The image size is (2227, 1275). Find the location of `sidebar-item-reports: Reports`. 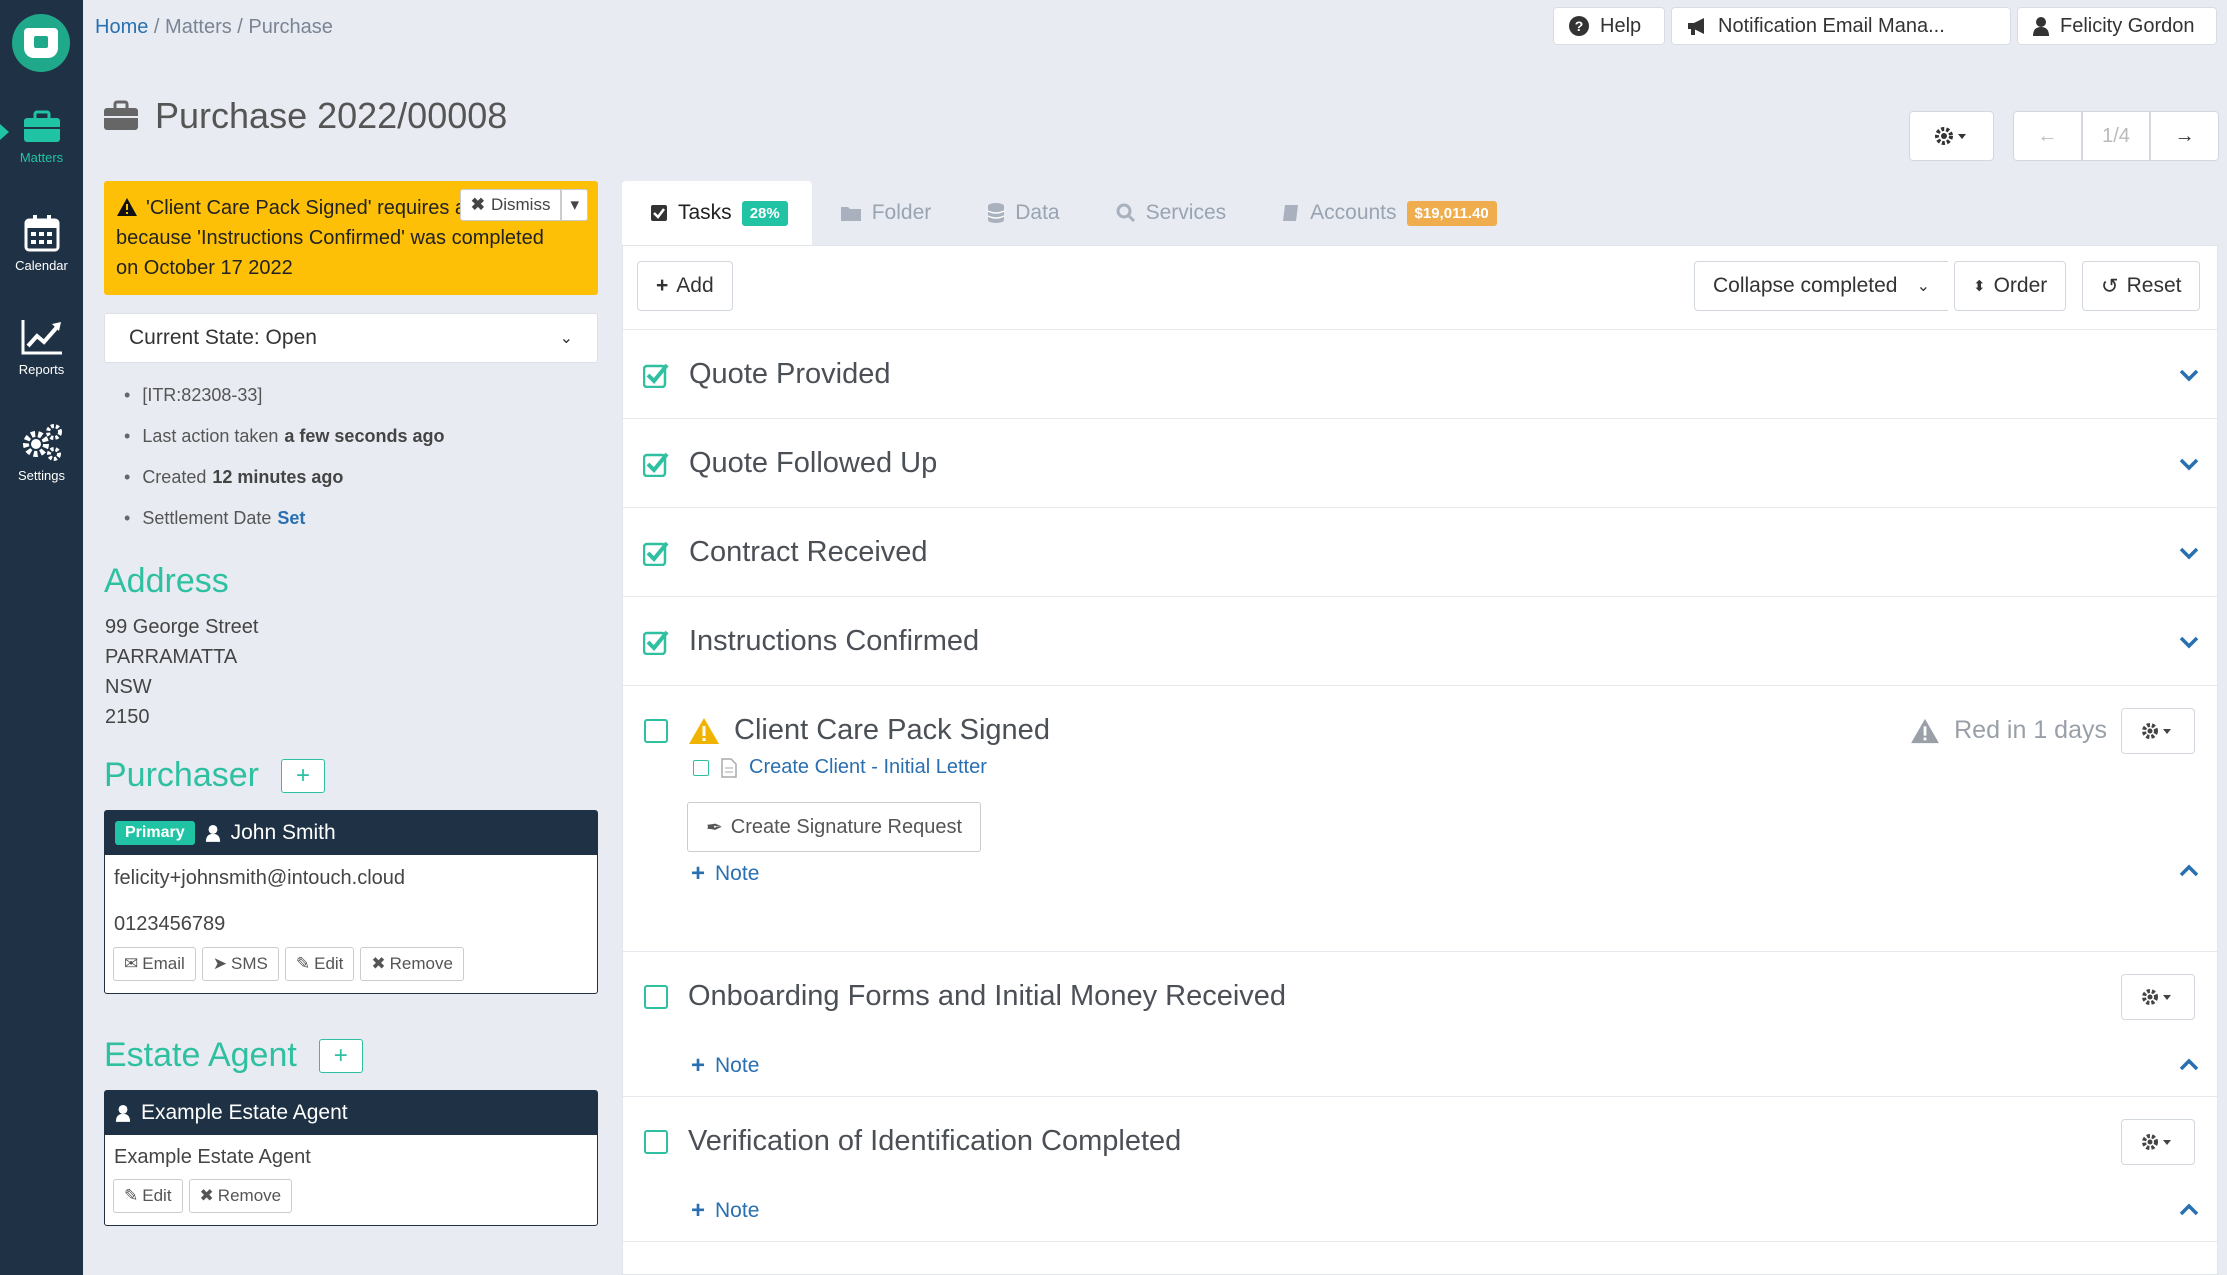

sidebar-item-reports: Reports is located at coordinates (41, 347).